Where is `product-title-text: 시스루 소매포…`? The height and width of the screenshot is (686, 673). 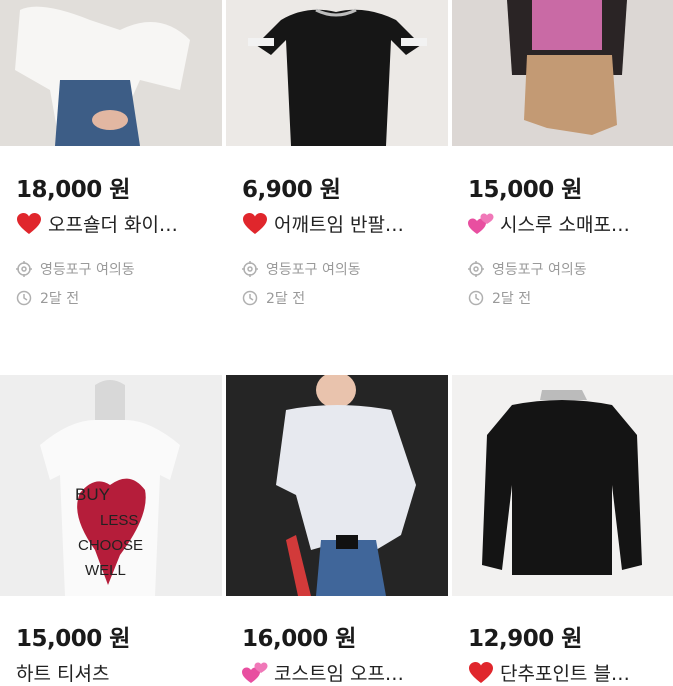 product-title-text: 시스루 소매포… is located at coordinates (565, 225).